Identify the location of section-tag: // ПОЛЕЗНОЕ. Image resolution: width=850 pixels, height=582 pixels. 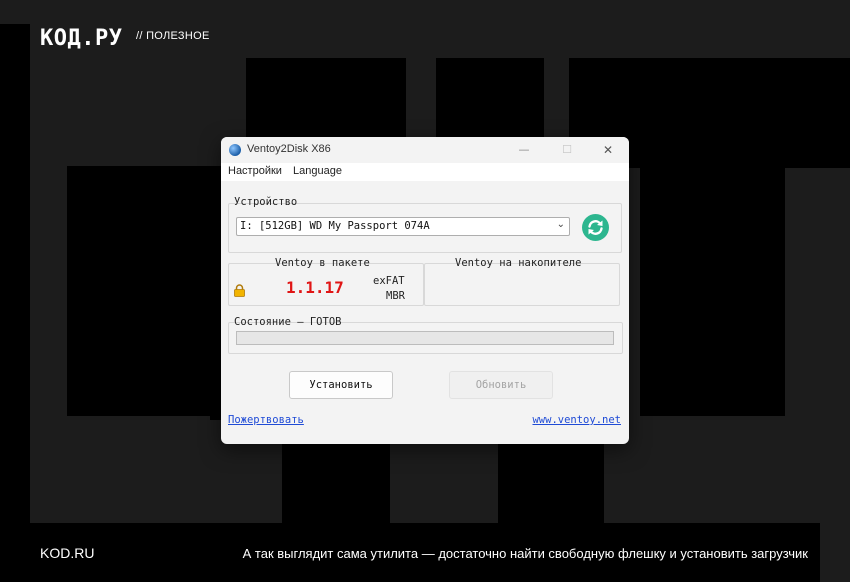
(173, 36).